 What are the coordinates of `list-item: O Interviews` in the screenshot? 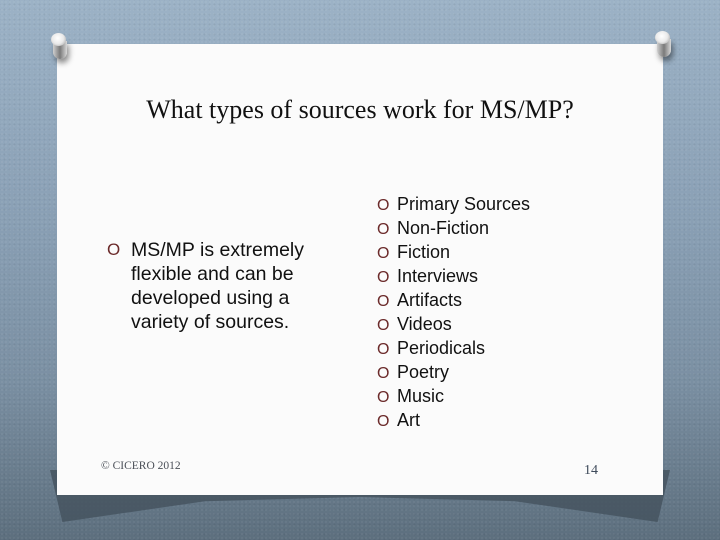 It's located at (453, 276).